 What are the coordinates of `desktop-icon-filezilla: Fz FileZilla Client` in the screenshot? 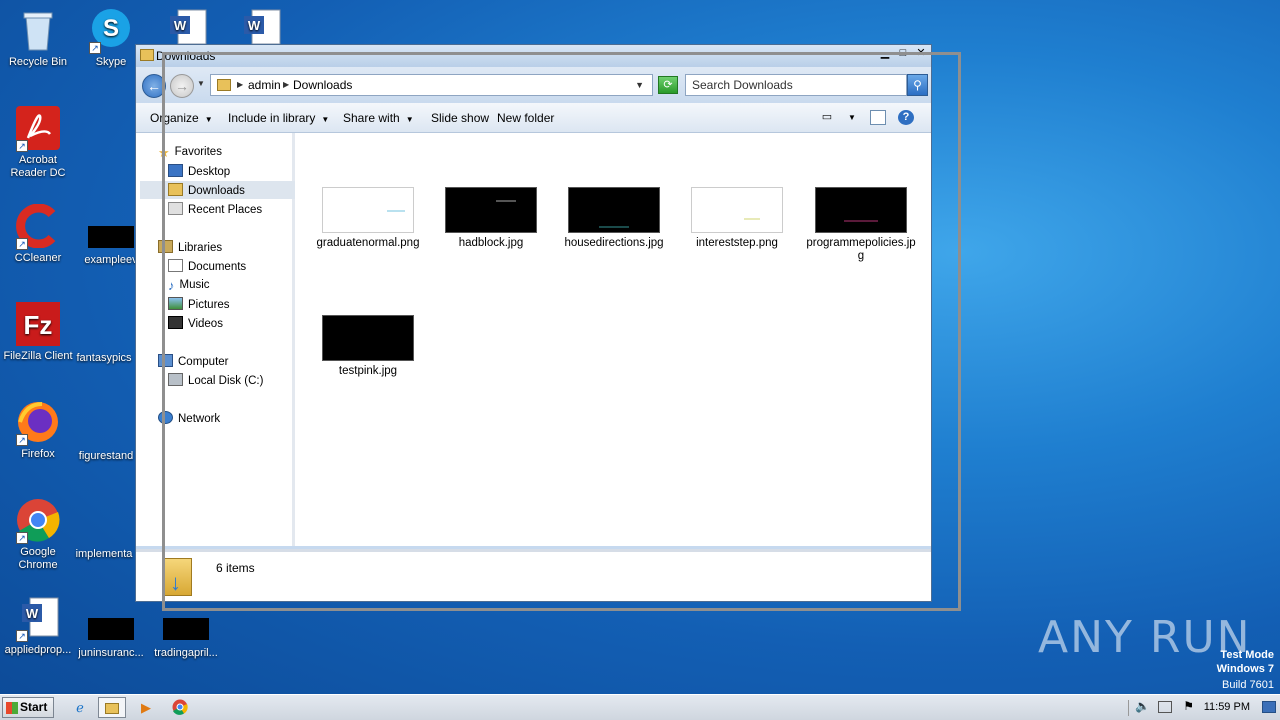 It's located at (38, 332).